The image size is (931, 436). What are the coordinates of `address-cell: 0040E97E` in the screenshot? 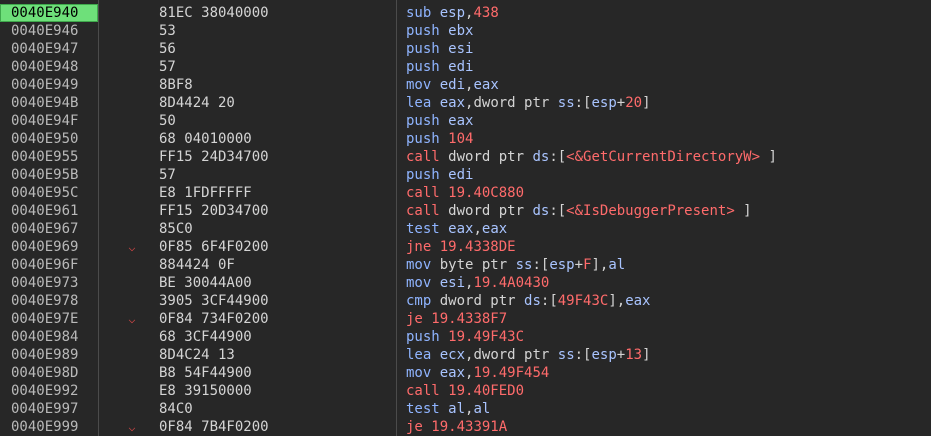 It's located at (49, 319).